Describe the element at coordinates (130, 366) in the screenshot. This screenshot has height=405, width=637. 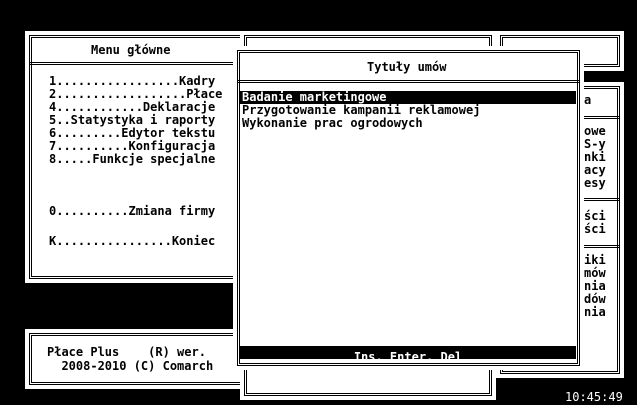
I see `version-line-2: 2008-2010 (C) Comarch` at that location.